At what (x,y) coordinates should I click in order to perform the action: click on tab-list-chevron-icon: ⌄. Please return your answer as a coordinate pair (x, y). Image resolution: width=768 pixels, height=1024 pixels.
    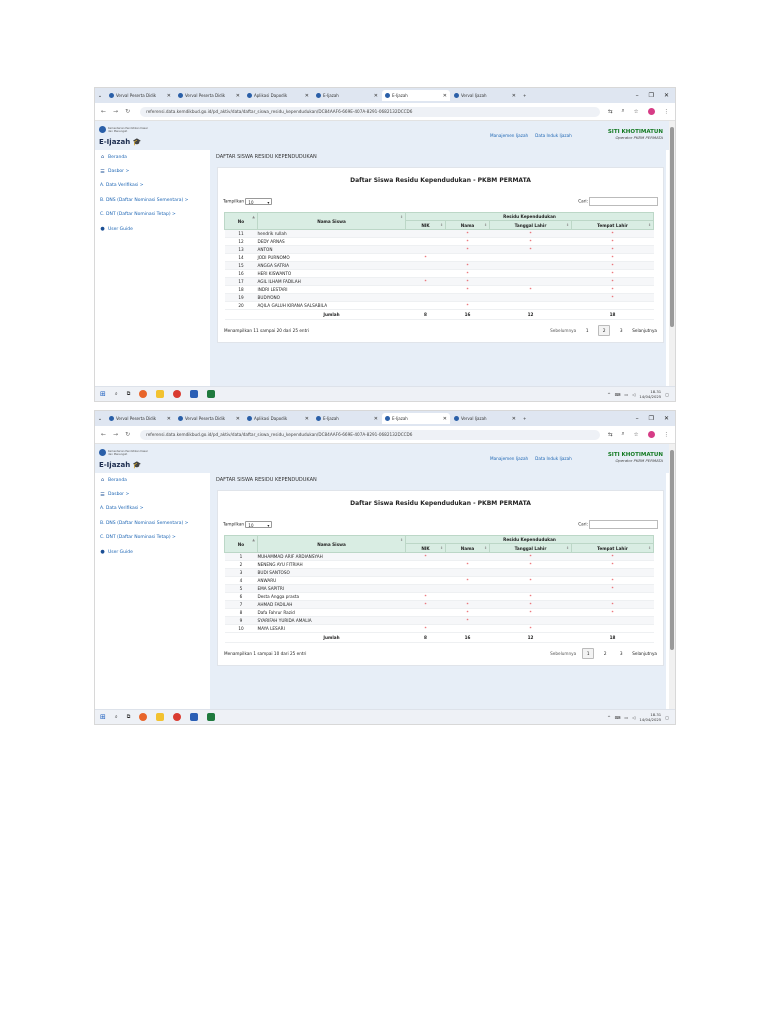
    Looking at the image, I should click on (100, 419).